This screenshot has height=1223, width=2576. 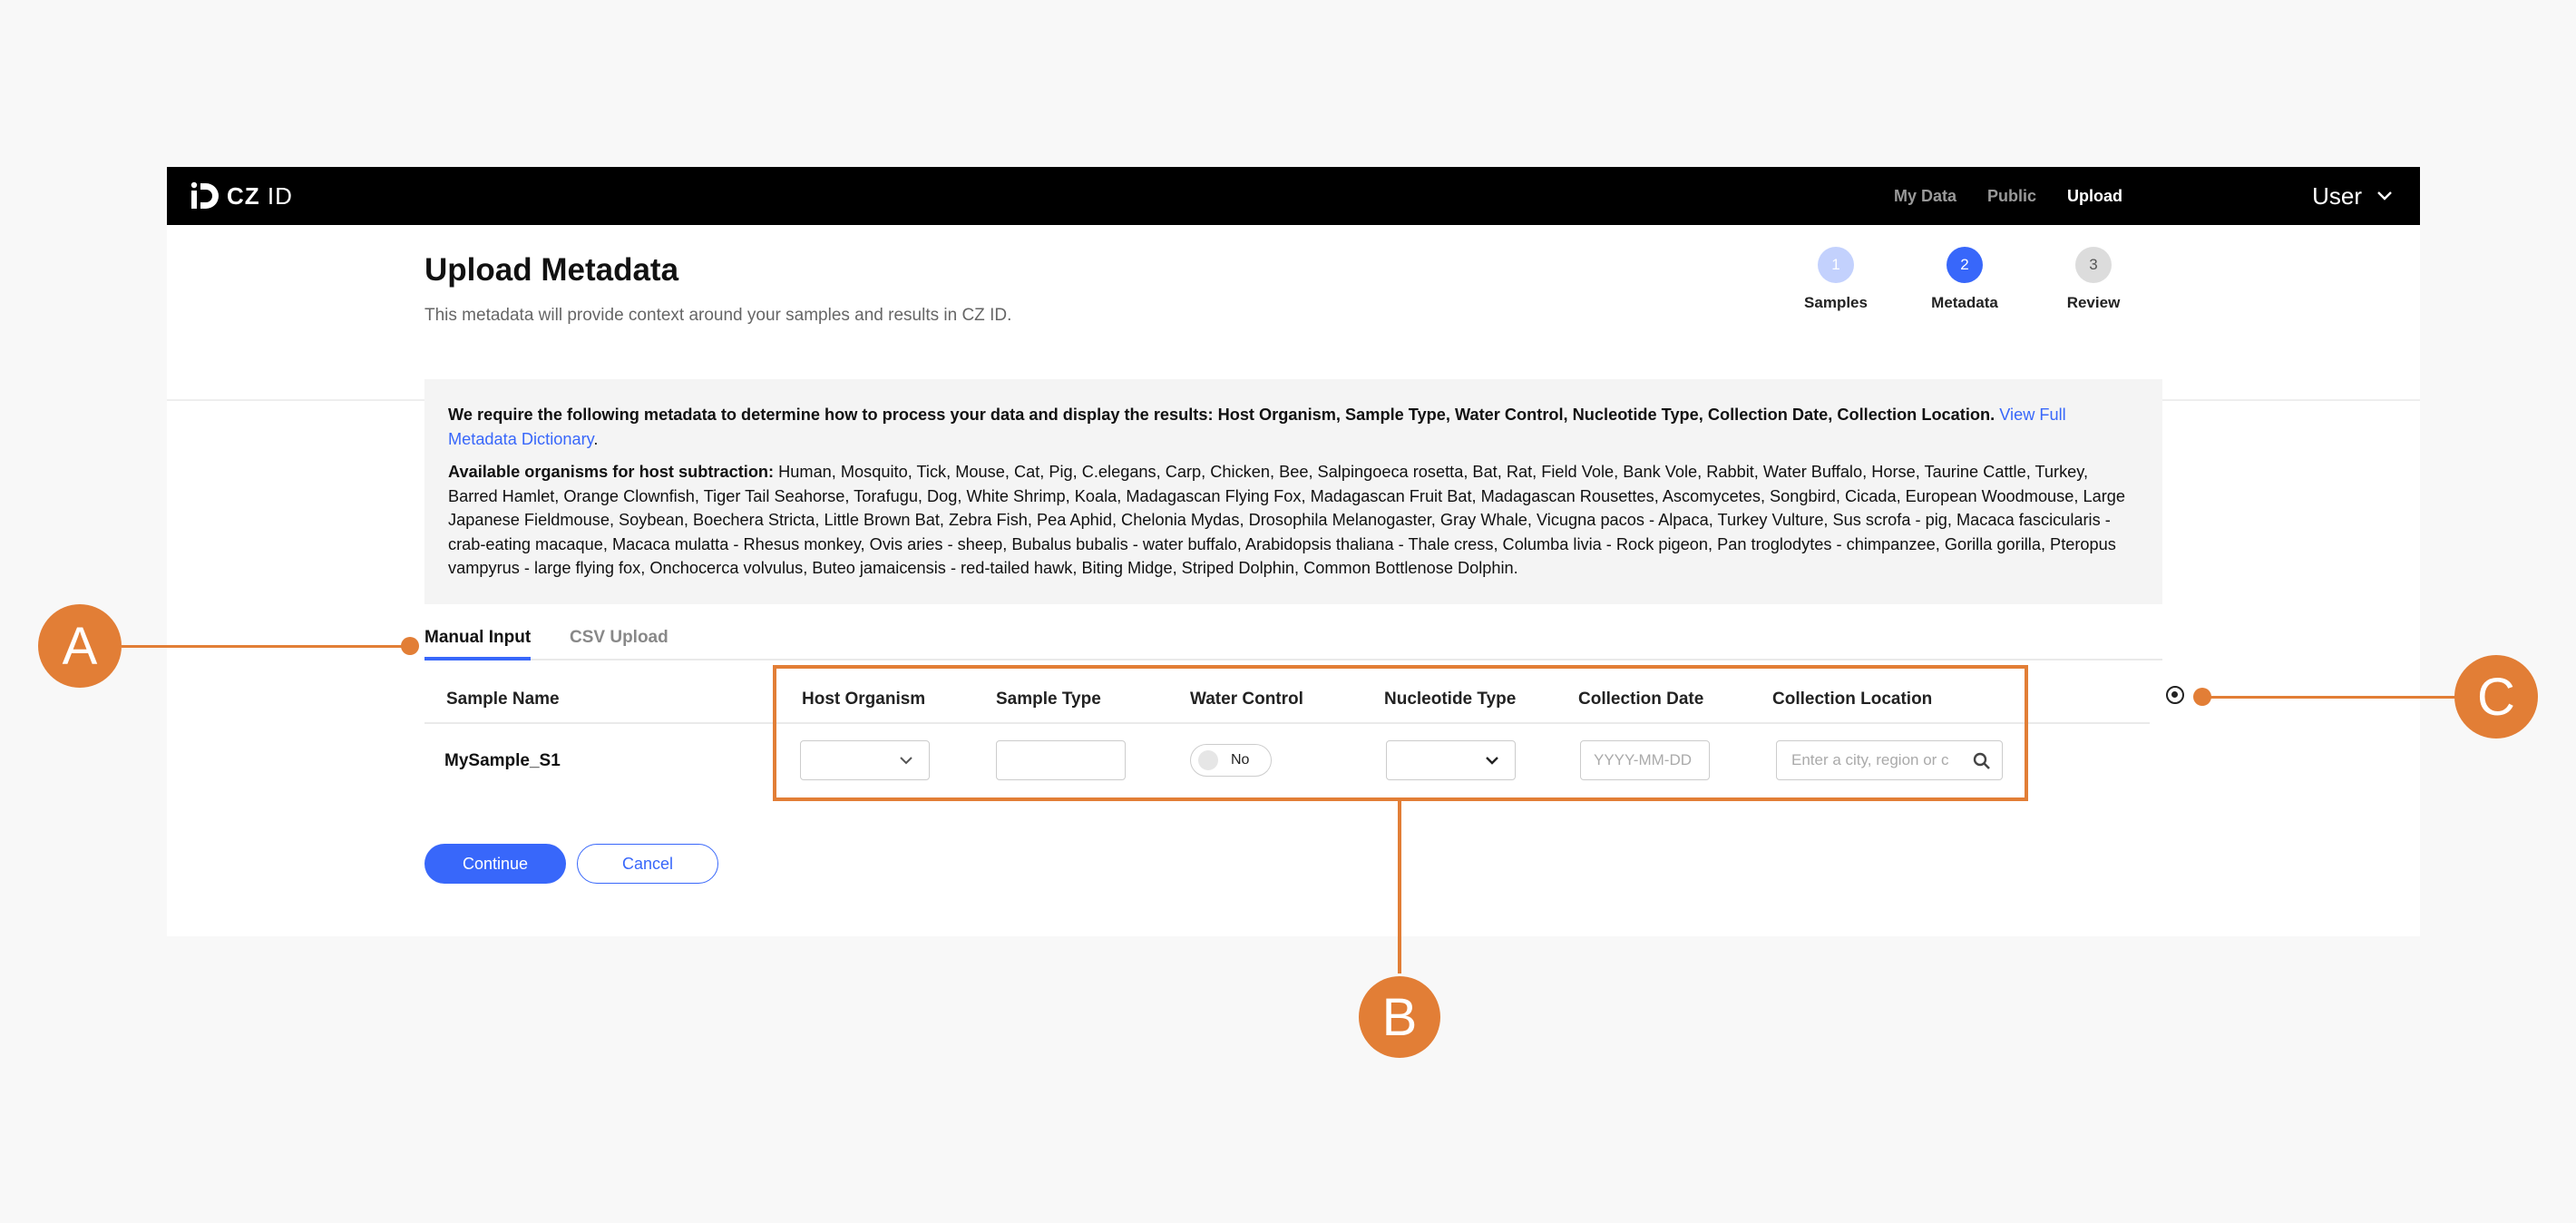 I want to click on annotation-line-a, so click(x=263, y=646).